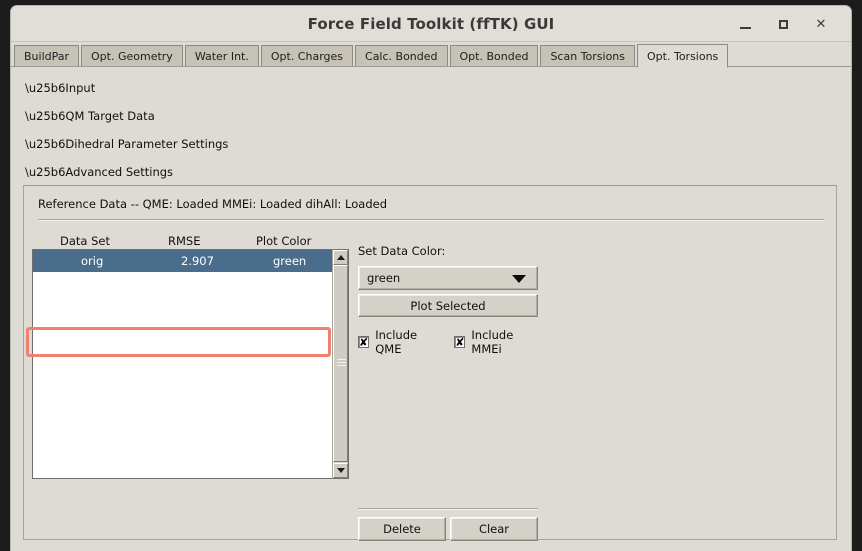 The image size is (862, 551). I want to click on section-input: \u25b6Input, so click(60, 88).